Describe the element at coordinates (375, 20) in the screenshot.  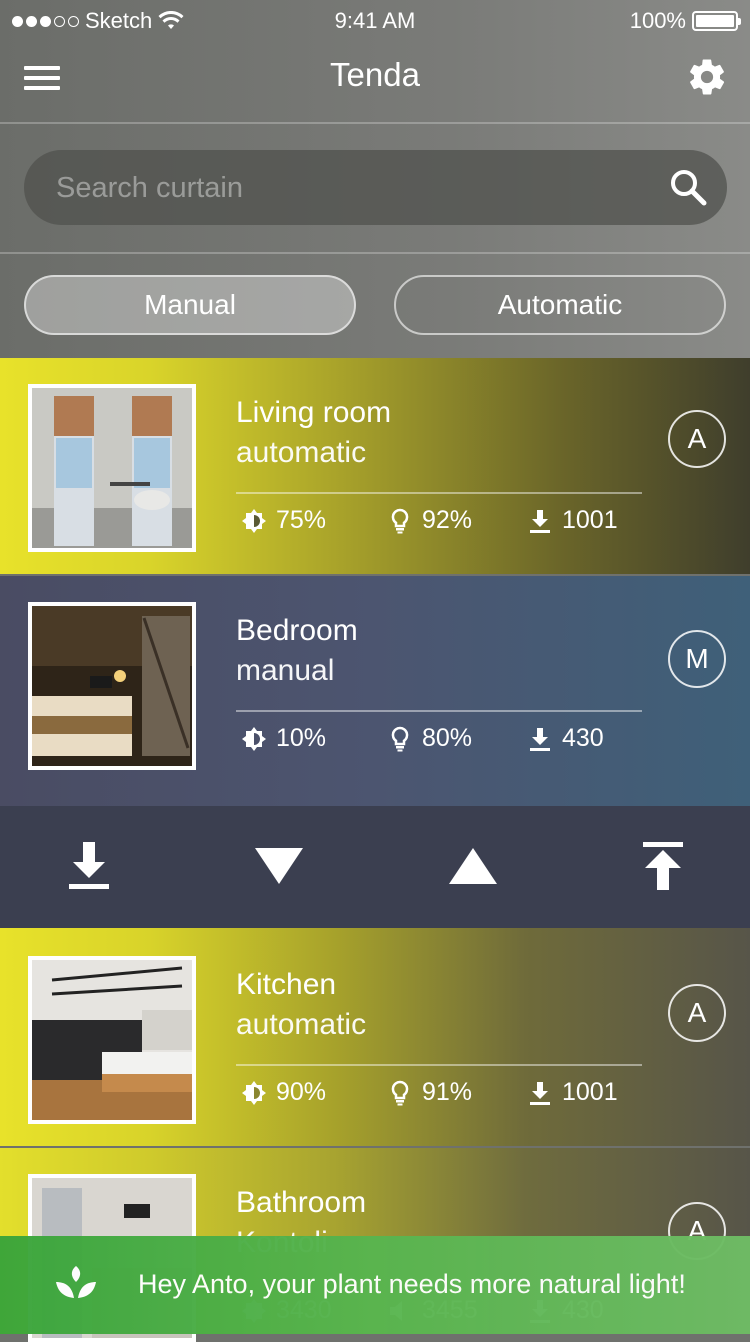
I see `status-bar: Sketch 9:41 AM 100%` at that location.